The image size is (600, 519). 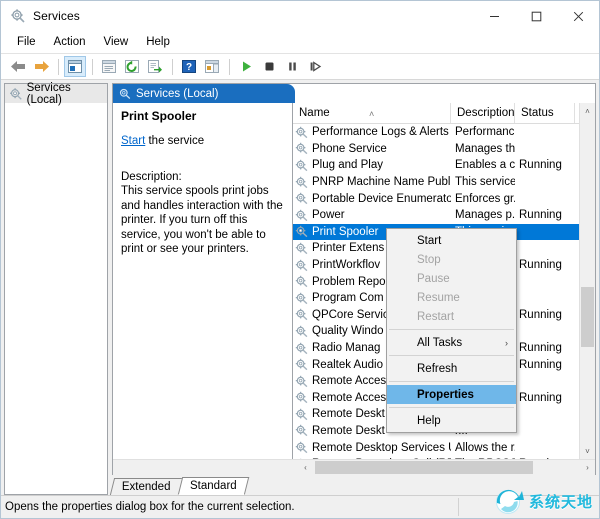 What do you see at coordinates (545, 113) in the screenshot?
I see `column-header-status: Status` at bounding box center [545, 113].